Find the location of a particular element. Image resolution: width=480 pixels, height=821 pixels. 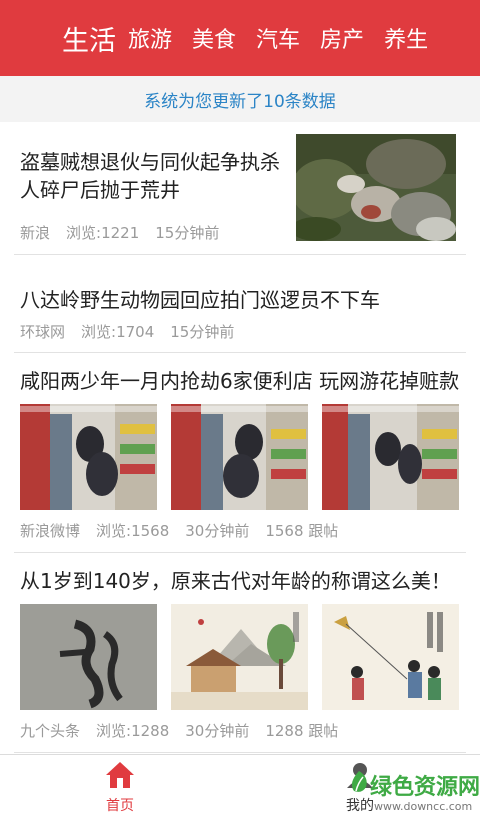

news-source: 九个头条 is located at coordinates (50, 731).